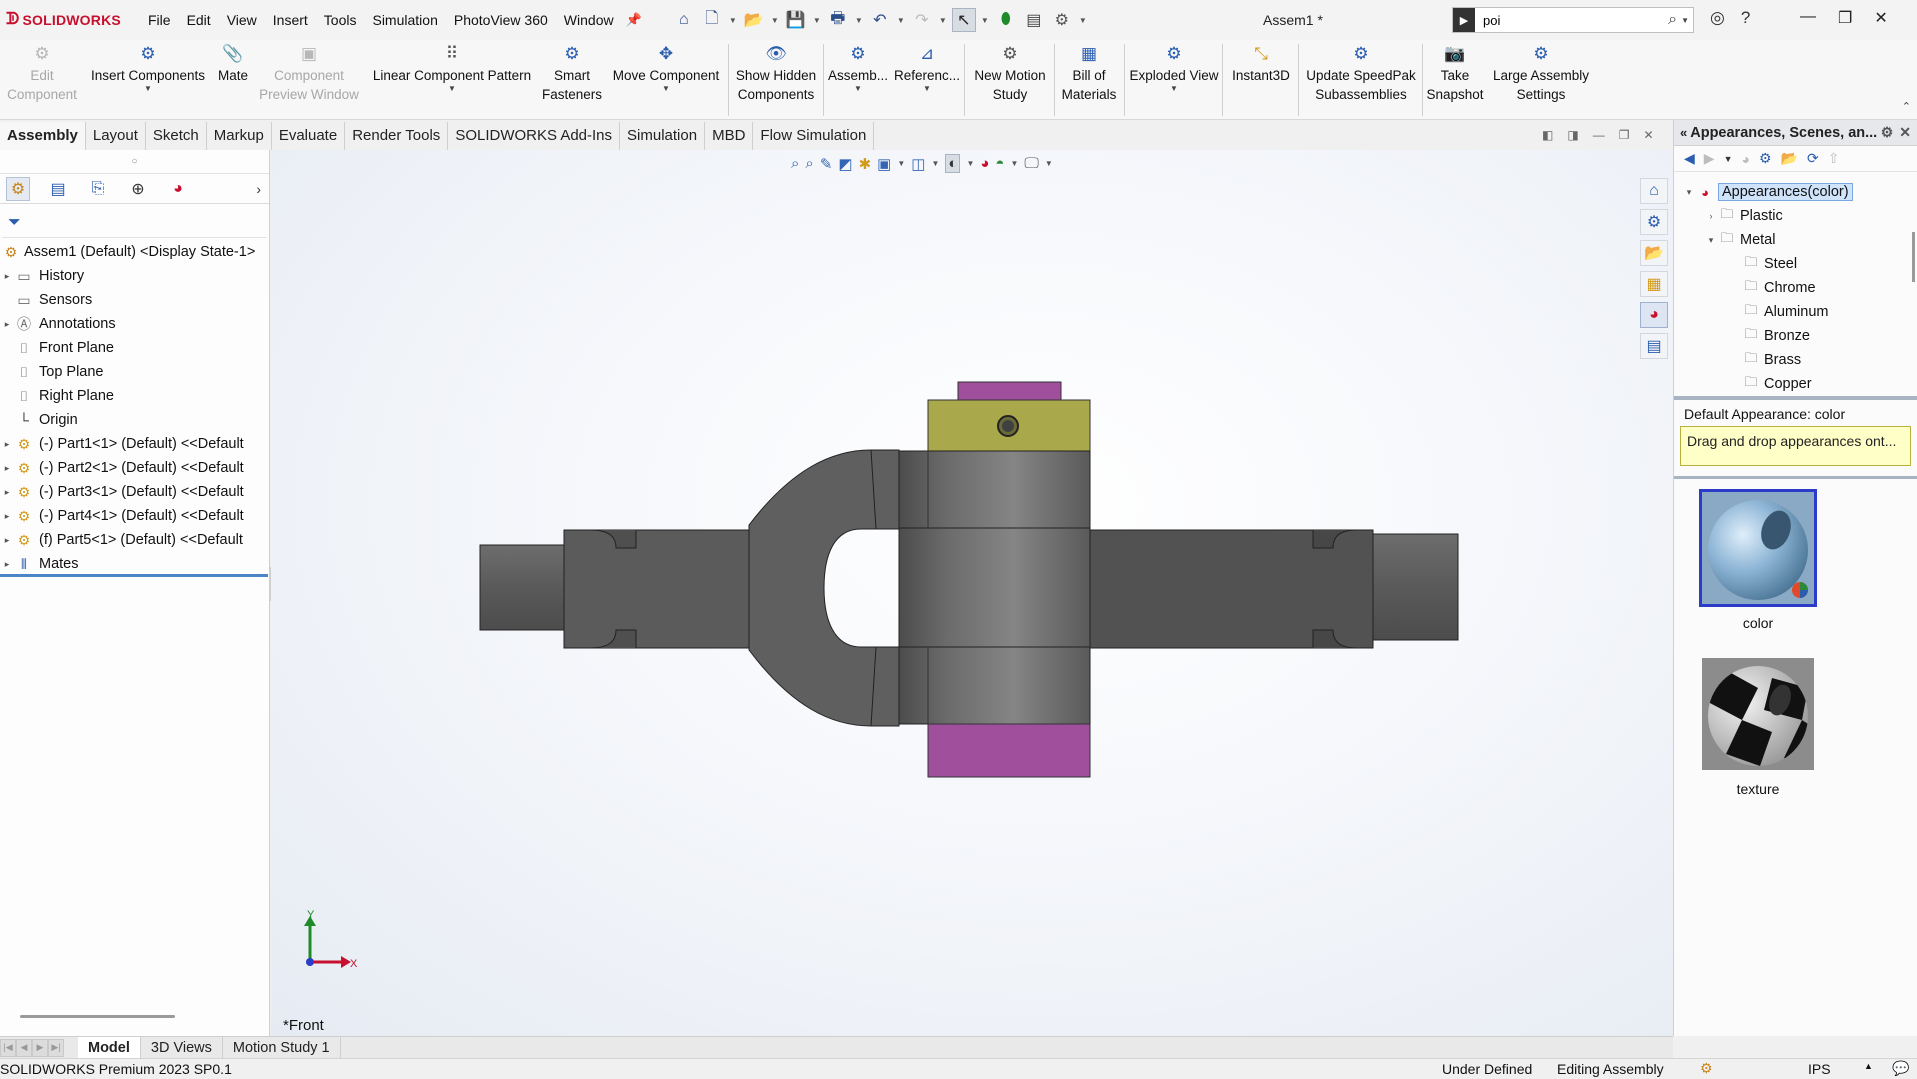 Image resolution: width=1917 pixels, height=1079 pixels. Describe the element at coordinates (817, 20) in the screenshot. I see `save-dropdown-icon: ▼` at that location.